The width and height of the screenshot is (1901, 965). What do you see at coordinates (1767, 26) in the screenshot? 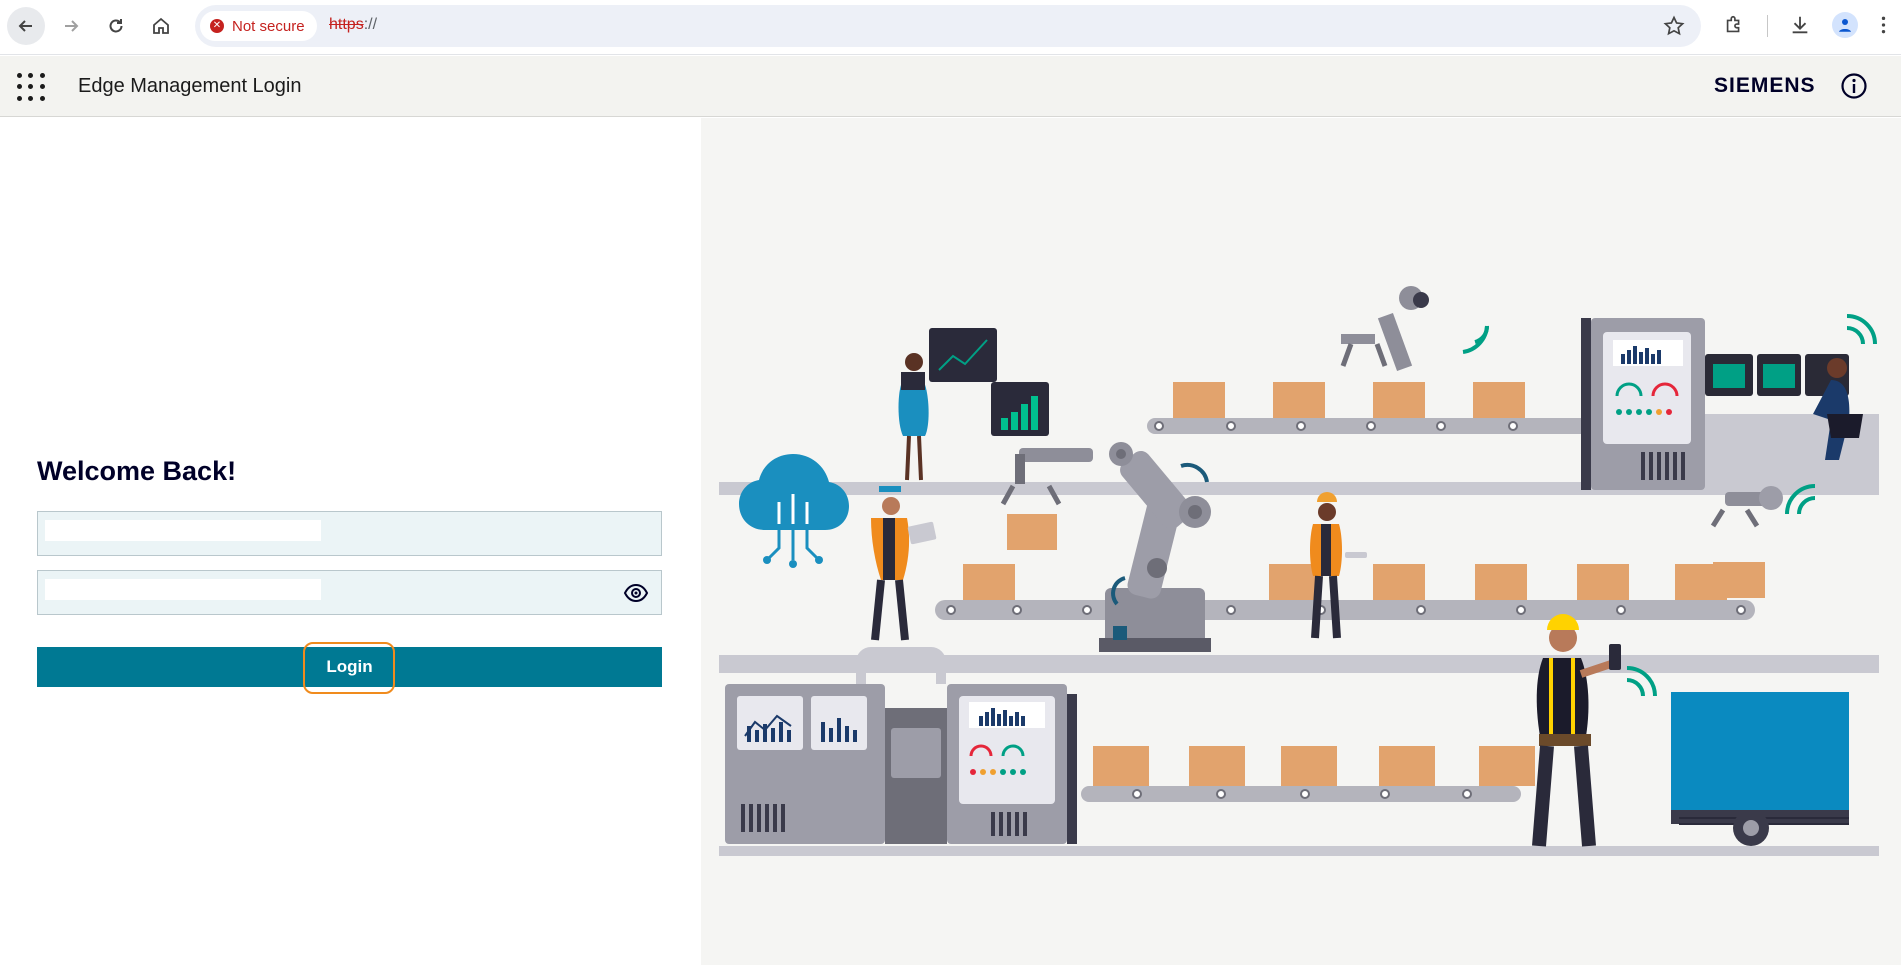
I see `toolbar-divider` at bounding box center [1767, 26].